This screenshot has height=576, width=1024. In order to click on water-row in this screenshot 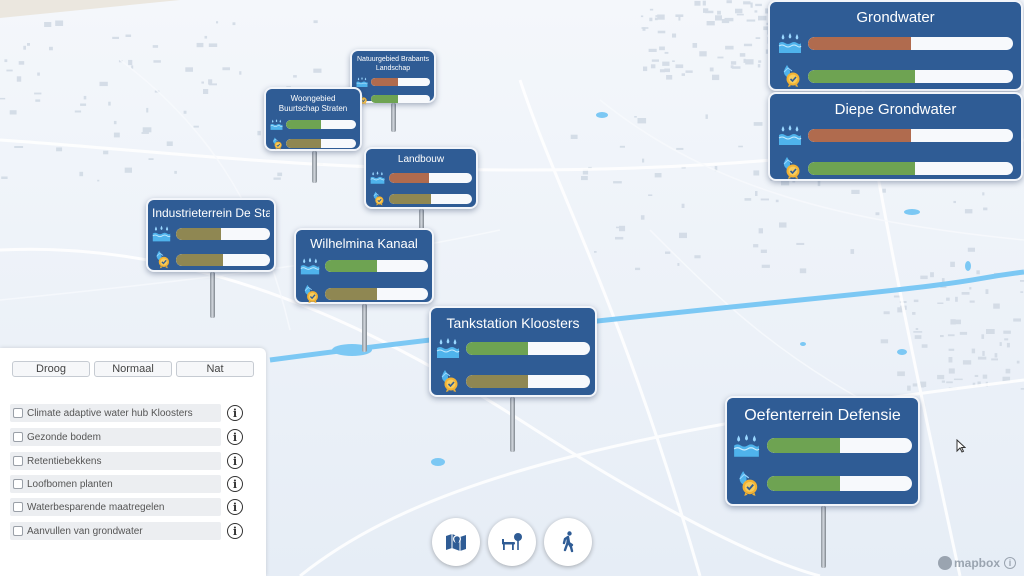, I will do `click(421, 177)`.